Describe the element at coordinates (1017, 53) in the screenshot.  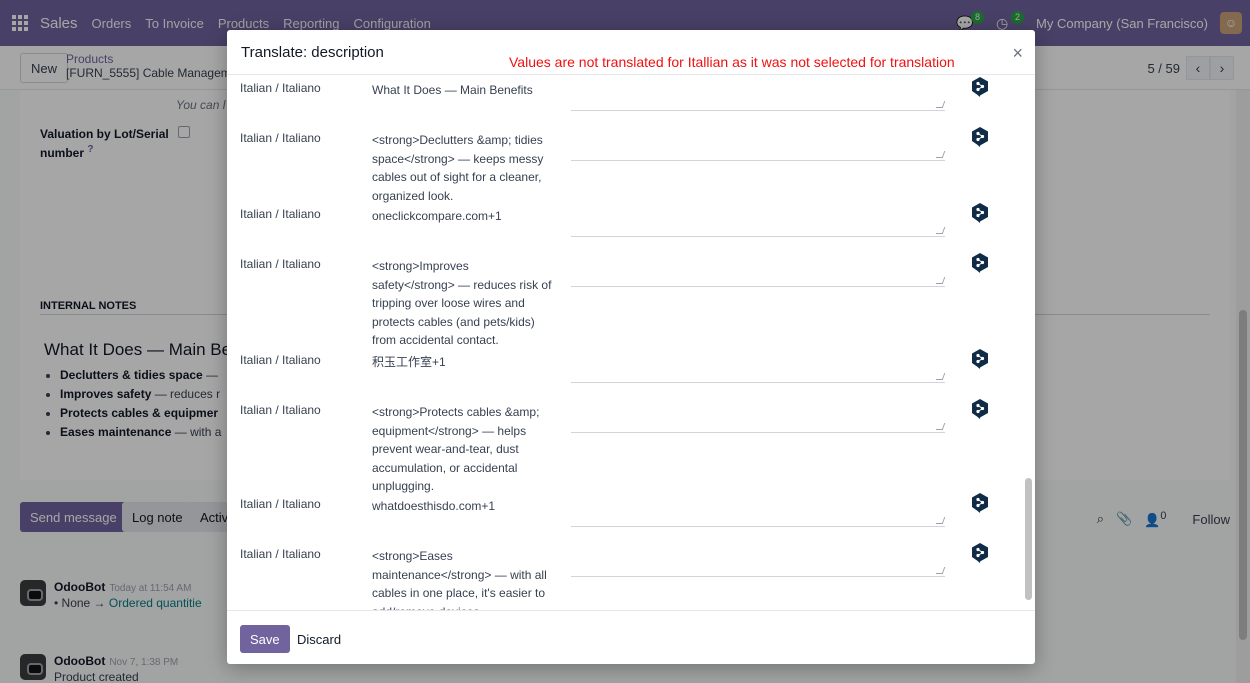
I see `close-icon: ×` at that location.